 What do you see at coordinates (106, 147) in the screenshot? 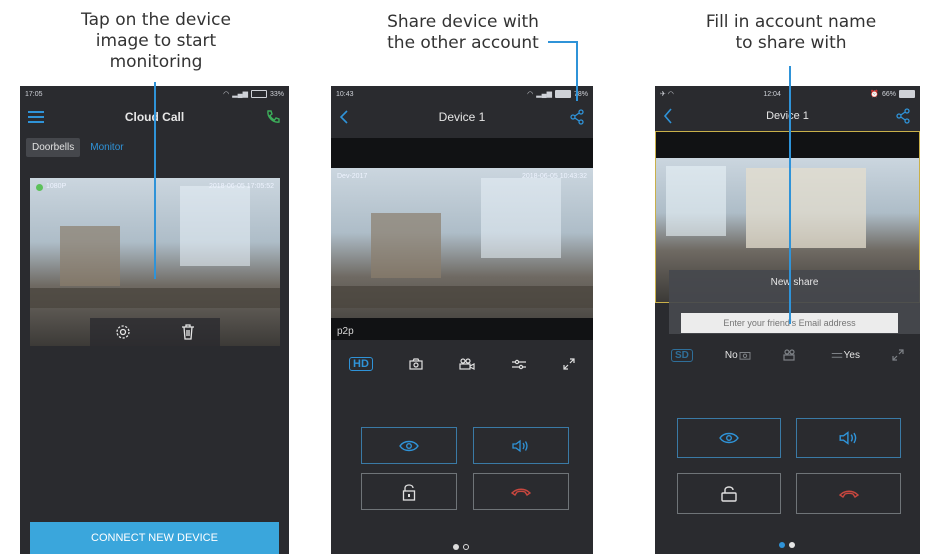
I see `tab-monitor: Monitor` at bounding box center [106, 147].